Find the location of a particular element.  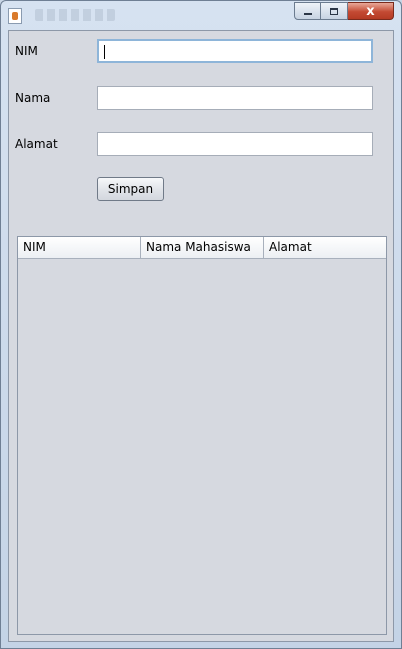

nim-input is located at coordinates (235, 51).